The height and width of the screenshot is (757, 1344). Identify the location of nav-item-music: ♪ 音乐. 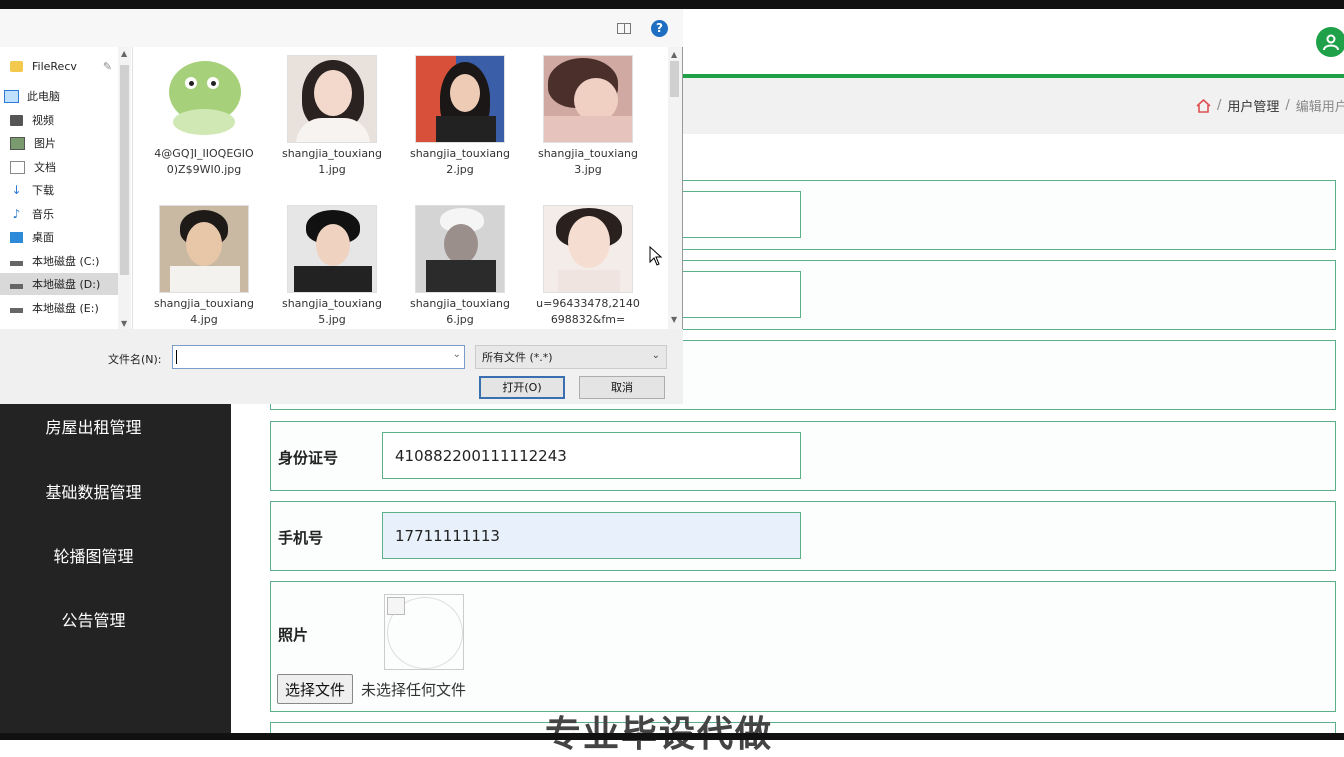
(59, 214).